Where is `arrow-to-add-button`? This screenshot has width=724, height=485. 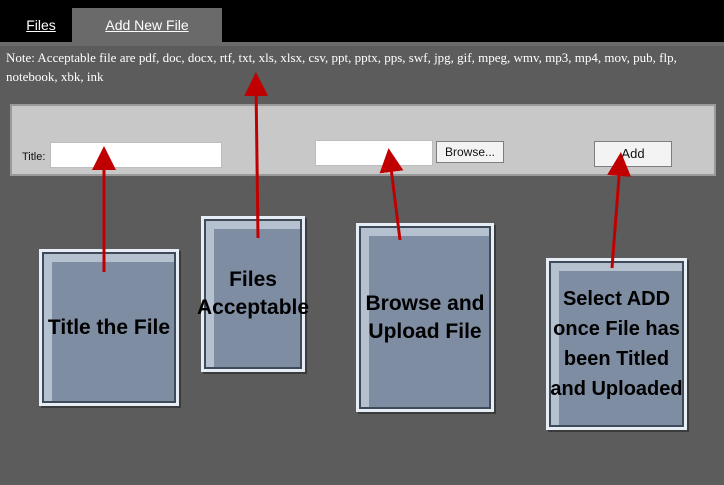
arrow-to-add-button is located at coordinates (619, 210).